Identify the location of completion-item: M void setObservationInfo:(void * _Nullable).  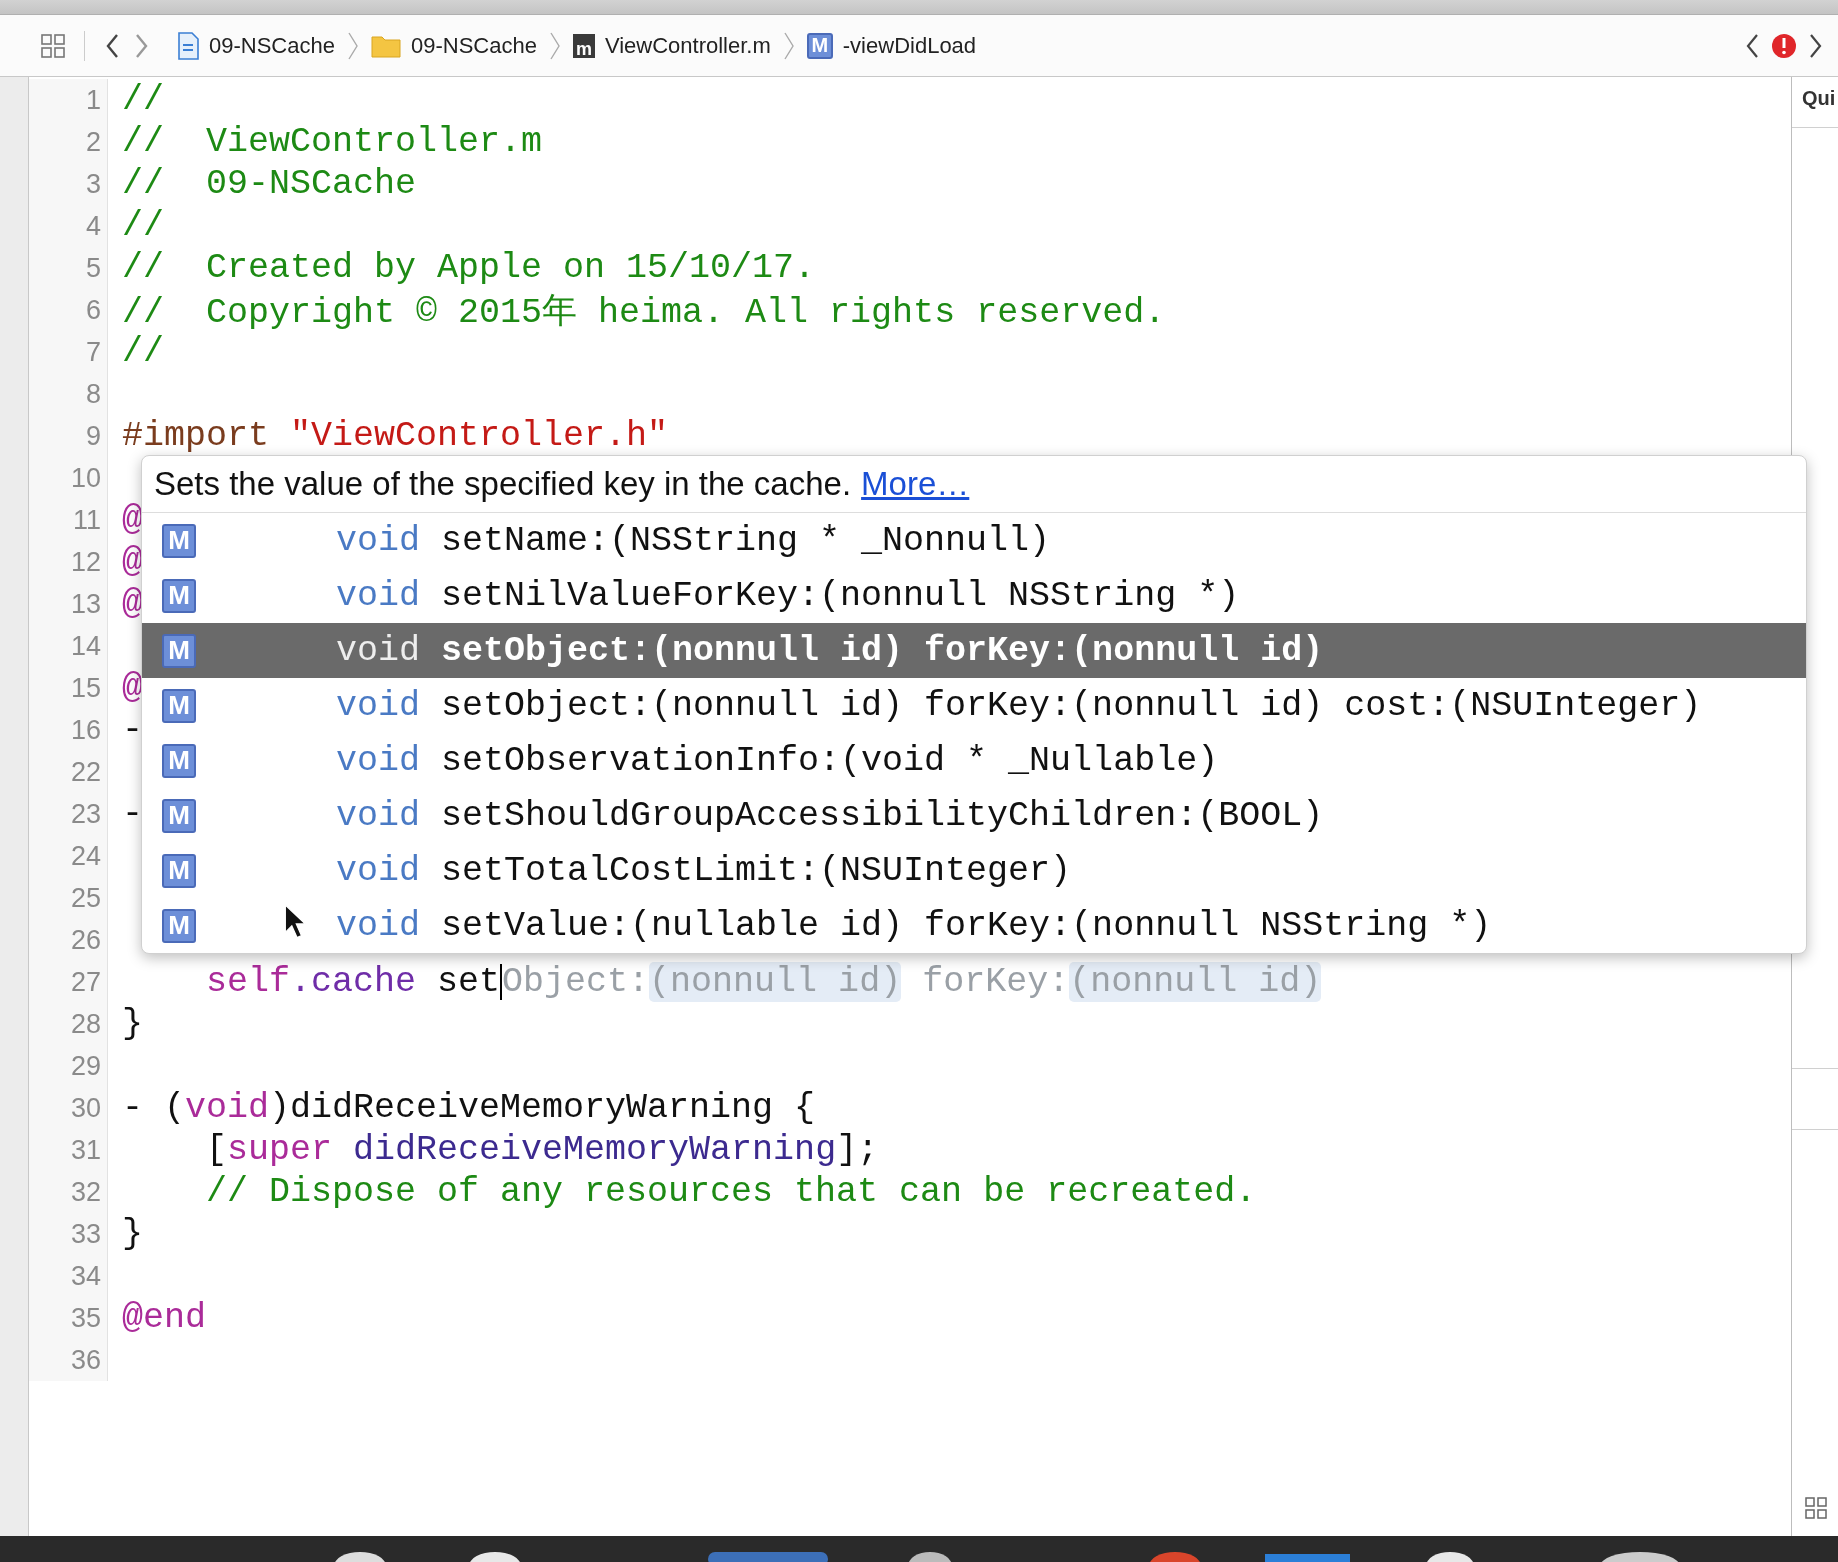
(974, 760).